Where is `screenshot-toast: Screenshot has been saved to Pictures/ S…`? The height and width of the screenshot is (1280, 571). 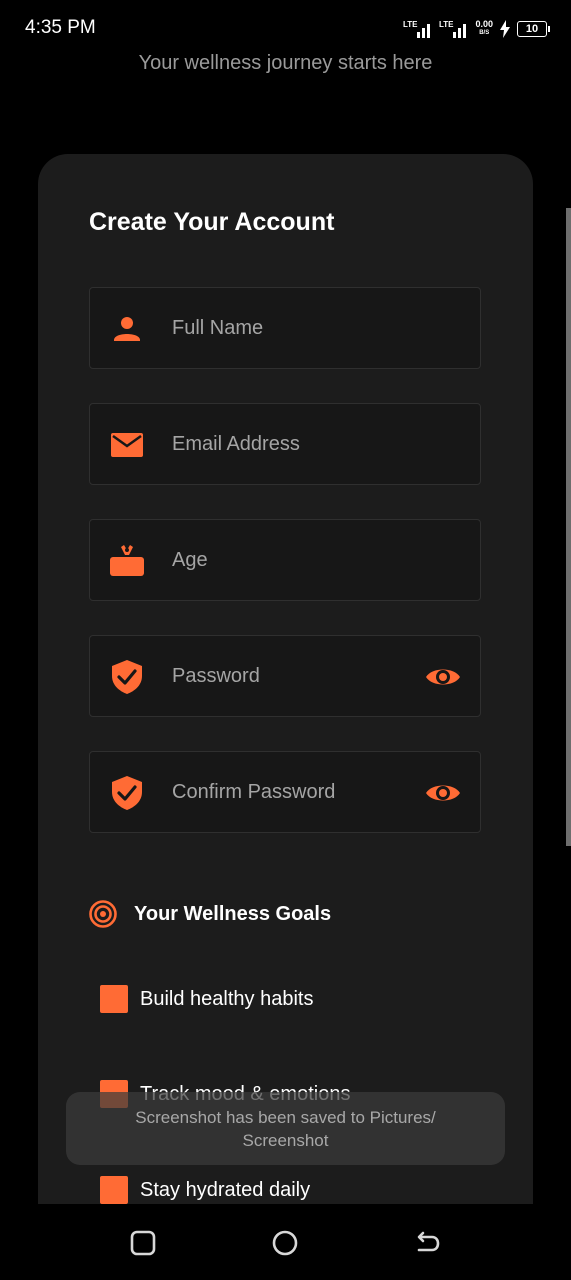 screenshot-toast: Screenshot has been saved to Pictures/ S… is located at coordinates (285, 1128).